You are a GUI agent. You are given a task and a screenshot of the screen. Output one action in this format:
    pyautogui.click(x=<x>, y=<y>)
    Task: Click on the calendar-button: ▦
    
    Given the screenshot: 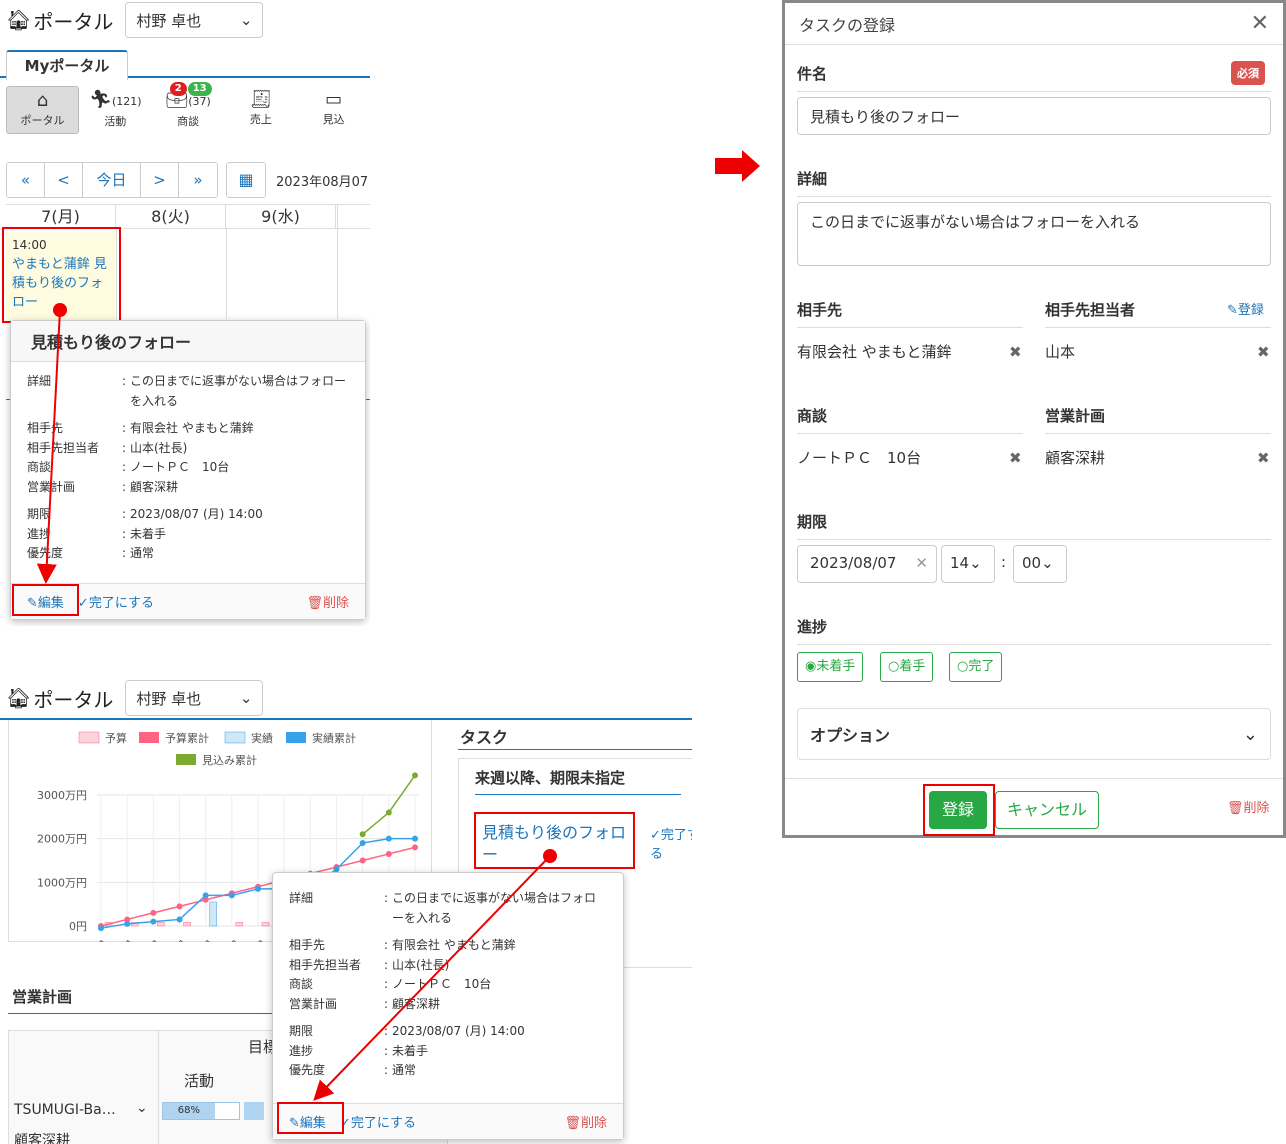 What is the action you would take?
    pyautogui.click(x=246, y=180)
    